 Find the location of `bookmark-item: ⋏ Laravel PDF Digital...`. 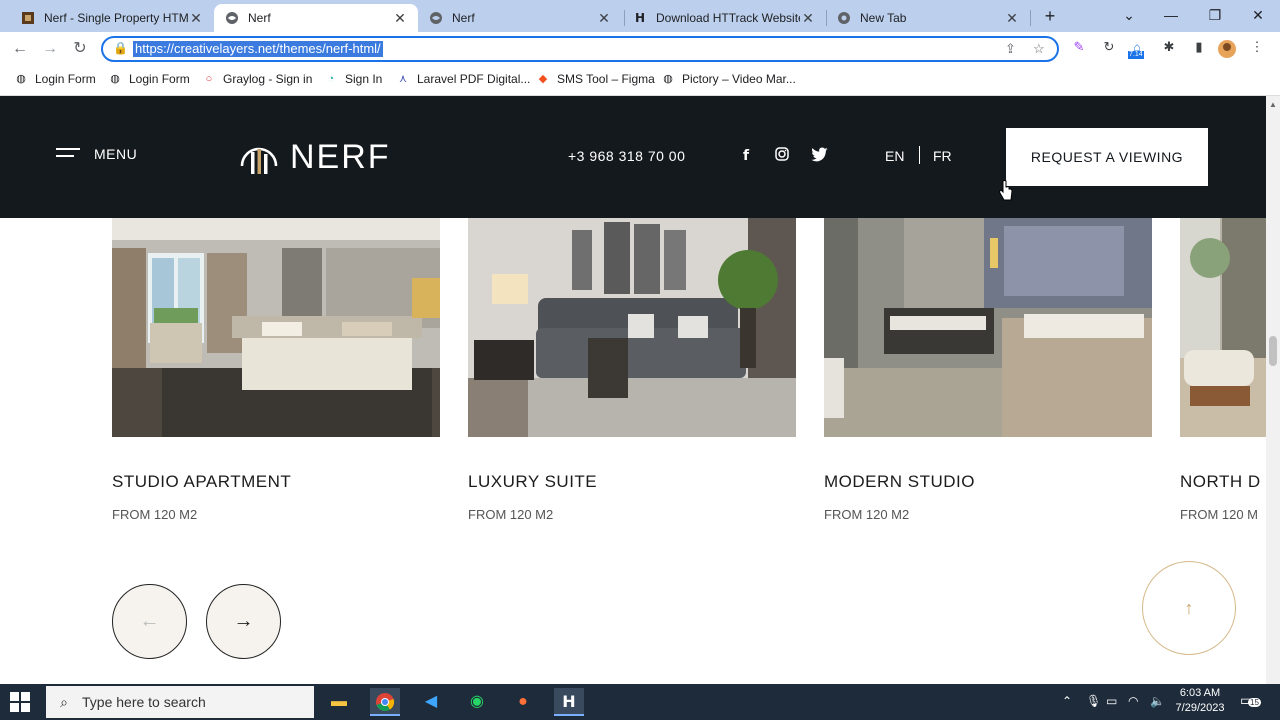

bookmark-item: ⋏ Laravel PDF Digital... is located at coordinates (463, 79).